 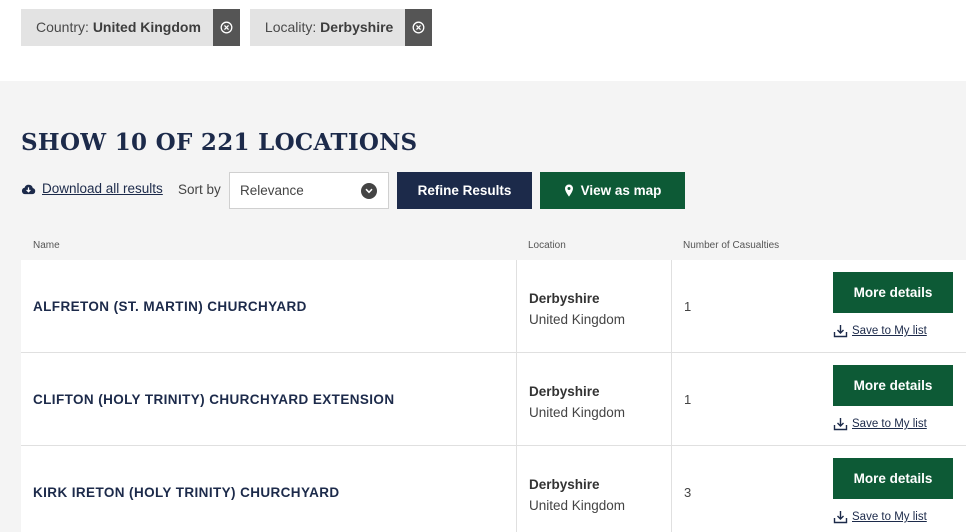 I want to click on column-header-casualties: Number of Casualties, so click(x=731, y=245).